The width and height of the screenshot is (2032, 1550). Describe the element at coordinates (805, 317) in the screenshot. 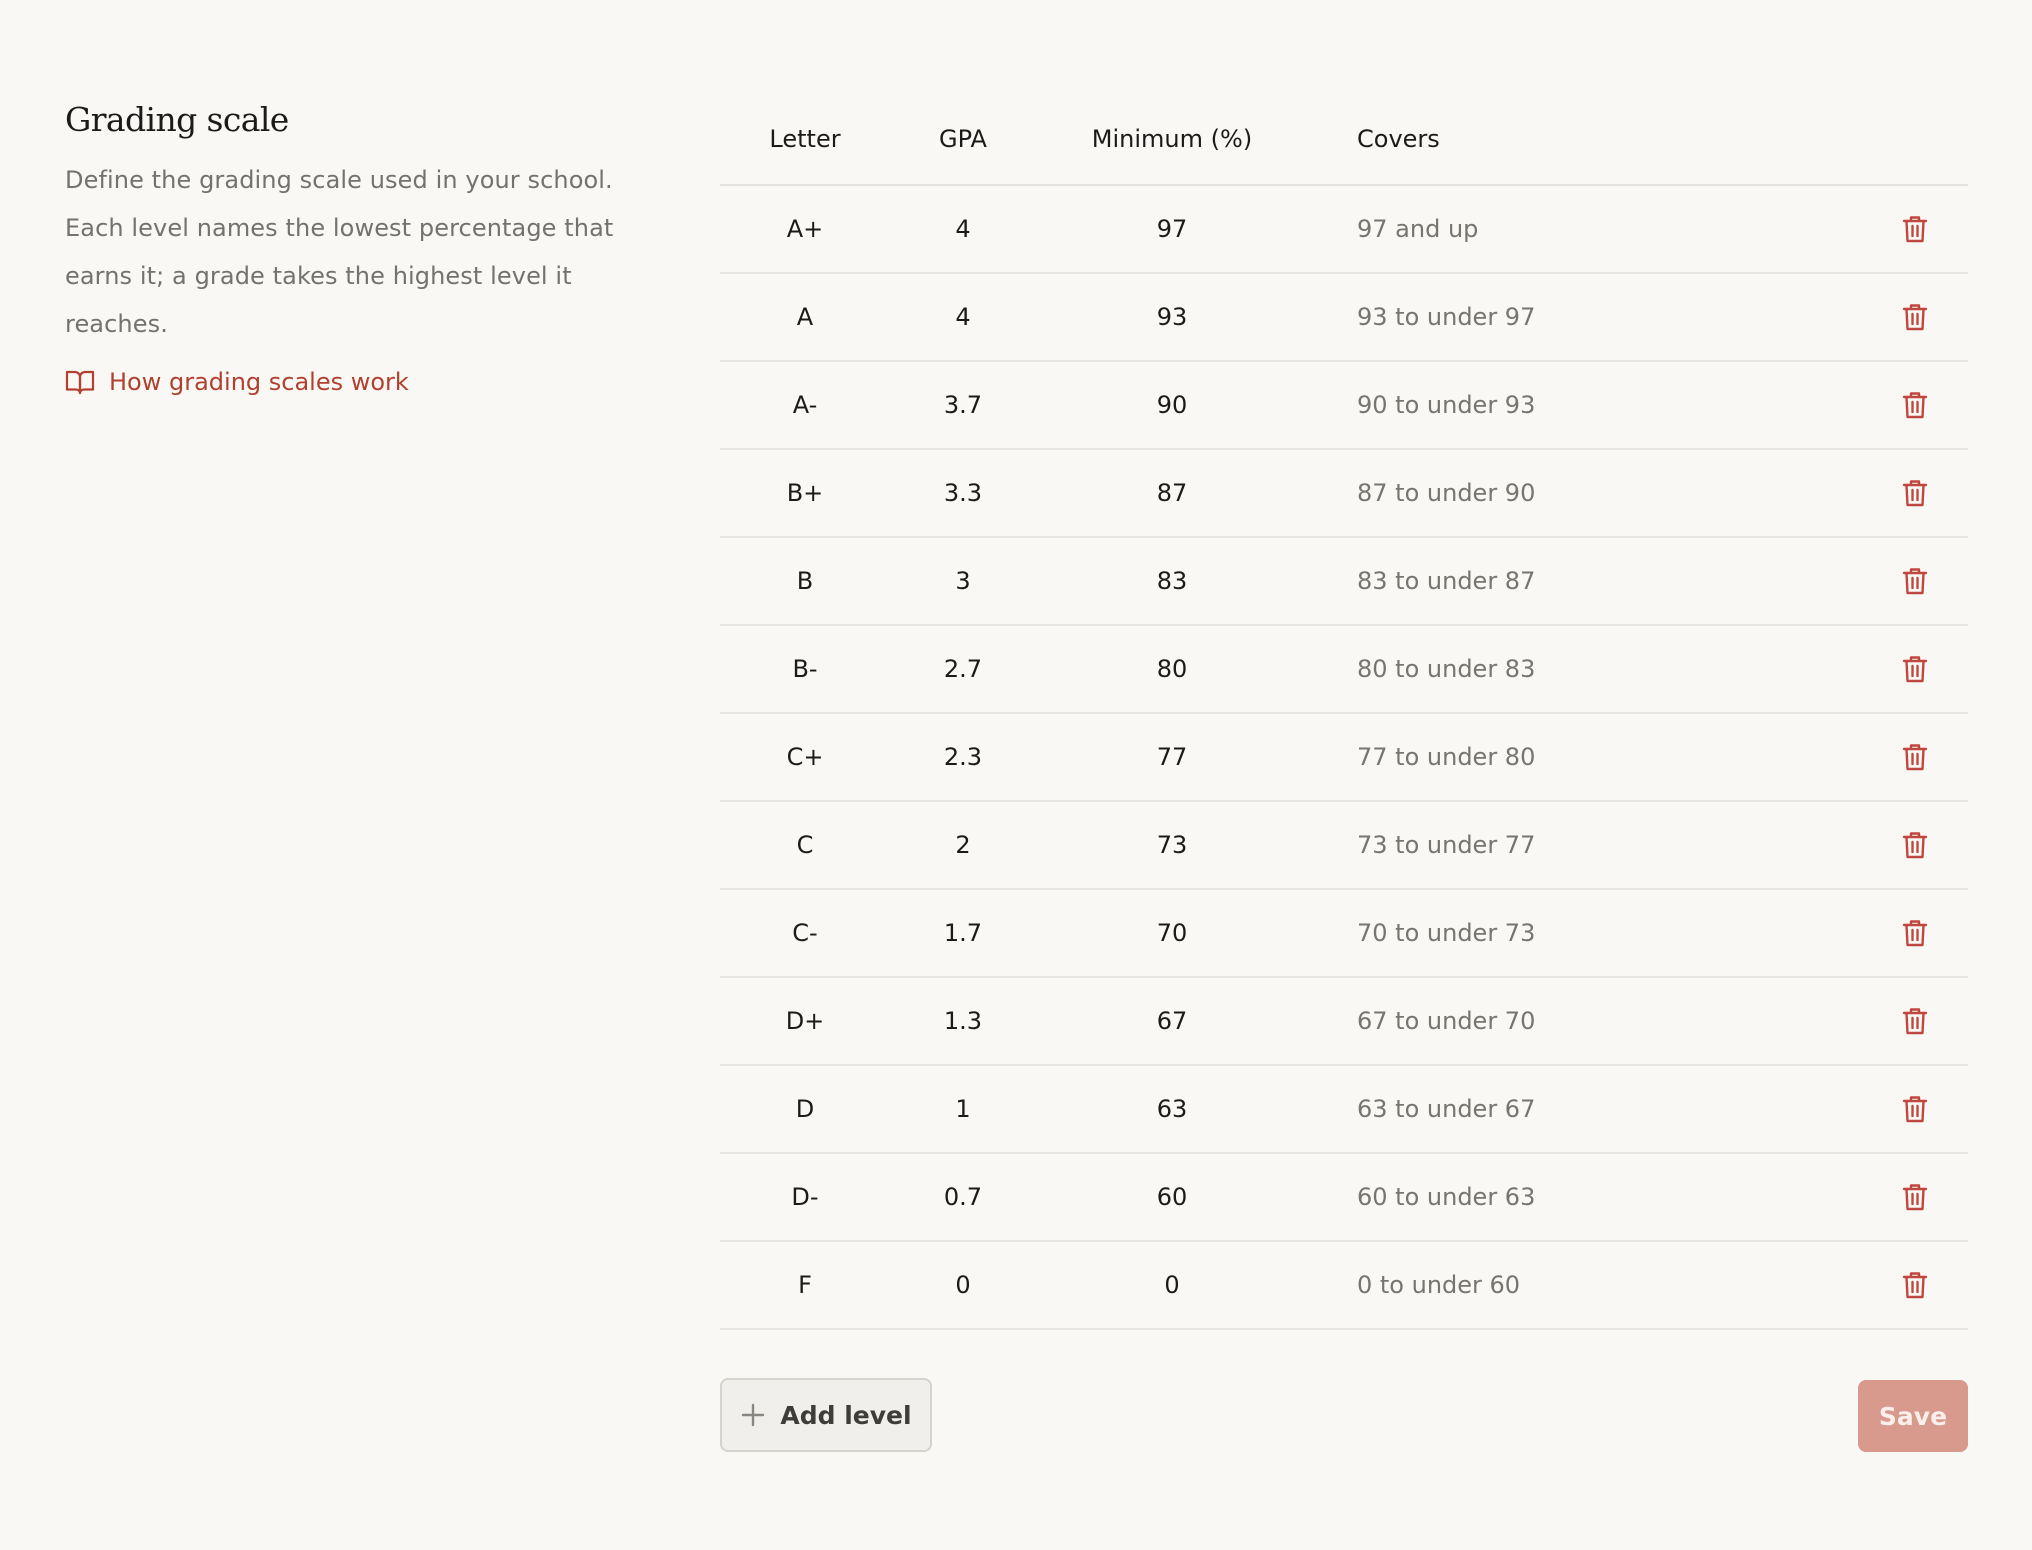

I see `cell-letter: A` at that location.